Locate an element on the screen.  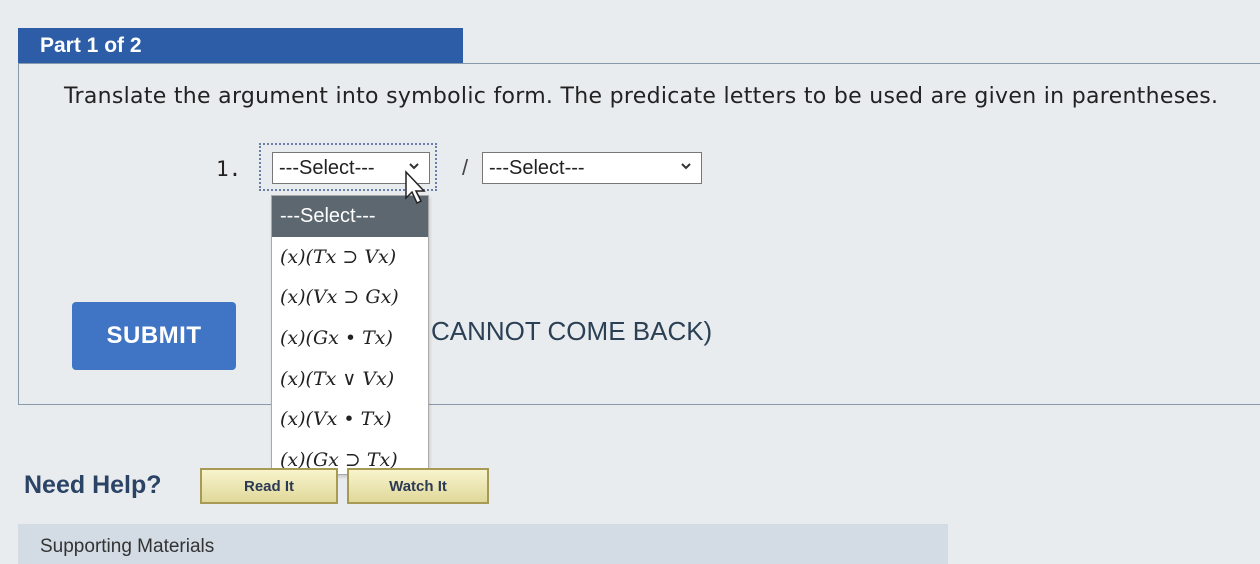
need-help-label: Need Help? is located at coordinates (93, 485).